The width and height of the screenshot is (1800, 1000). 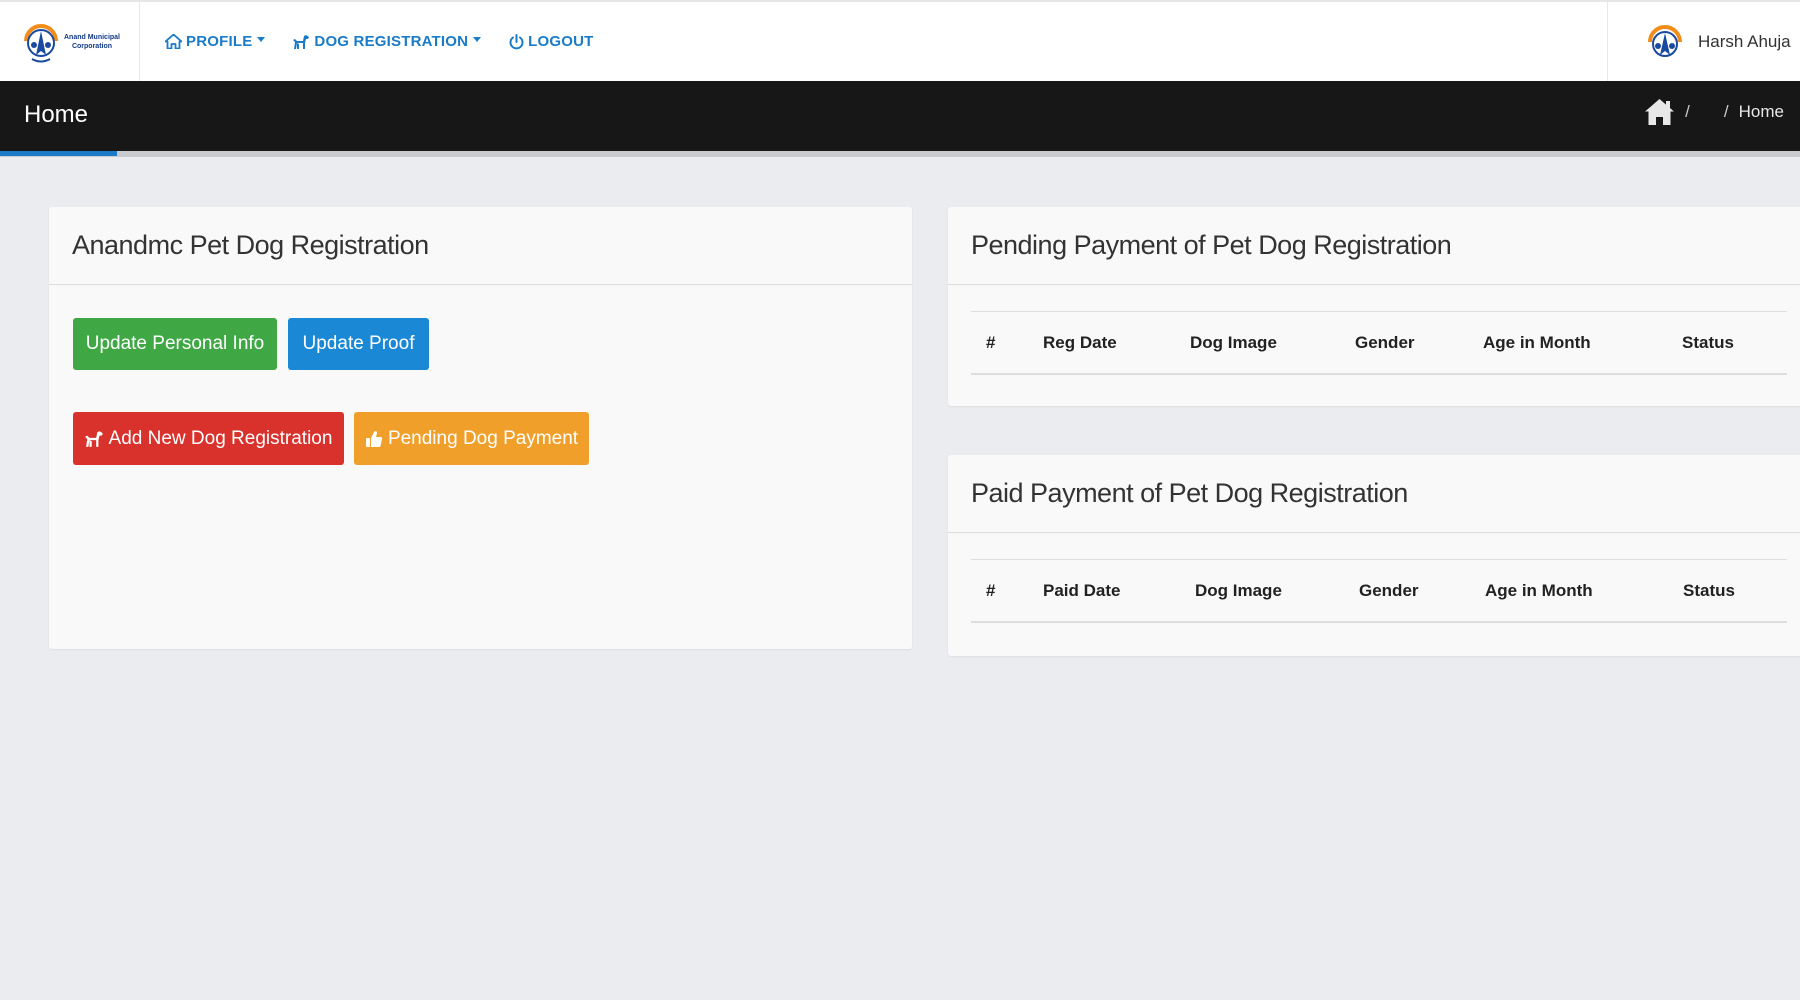 I want to click on breadcrumb-current: Home, so click(x=1761, y=112).